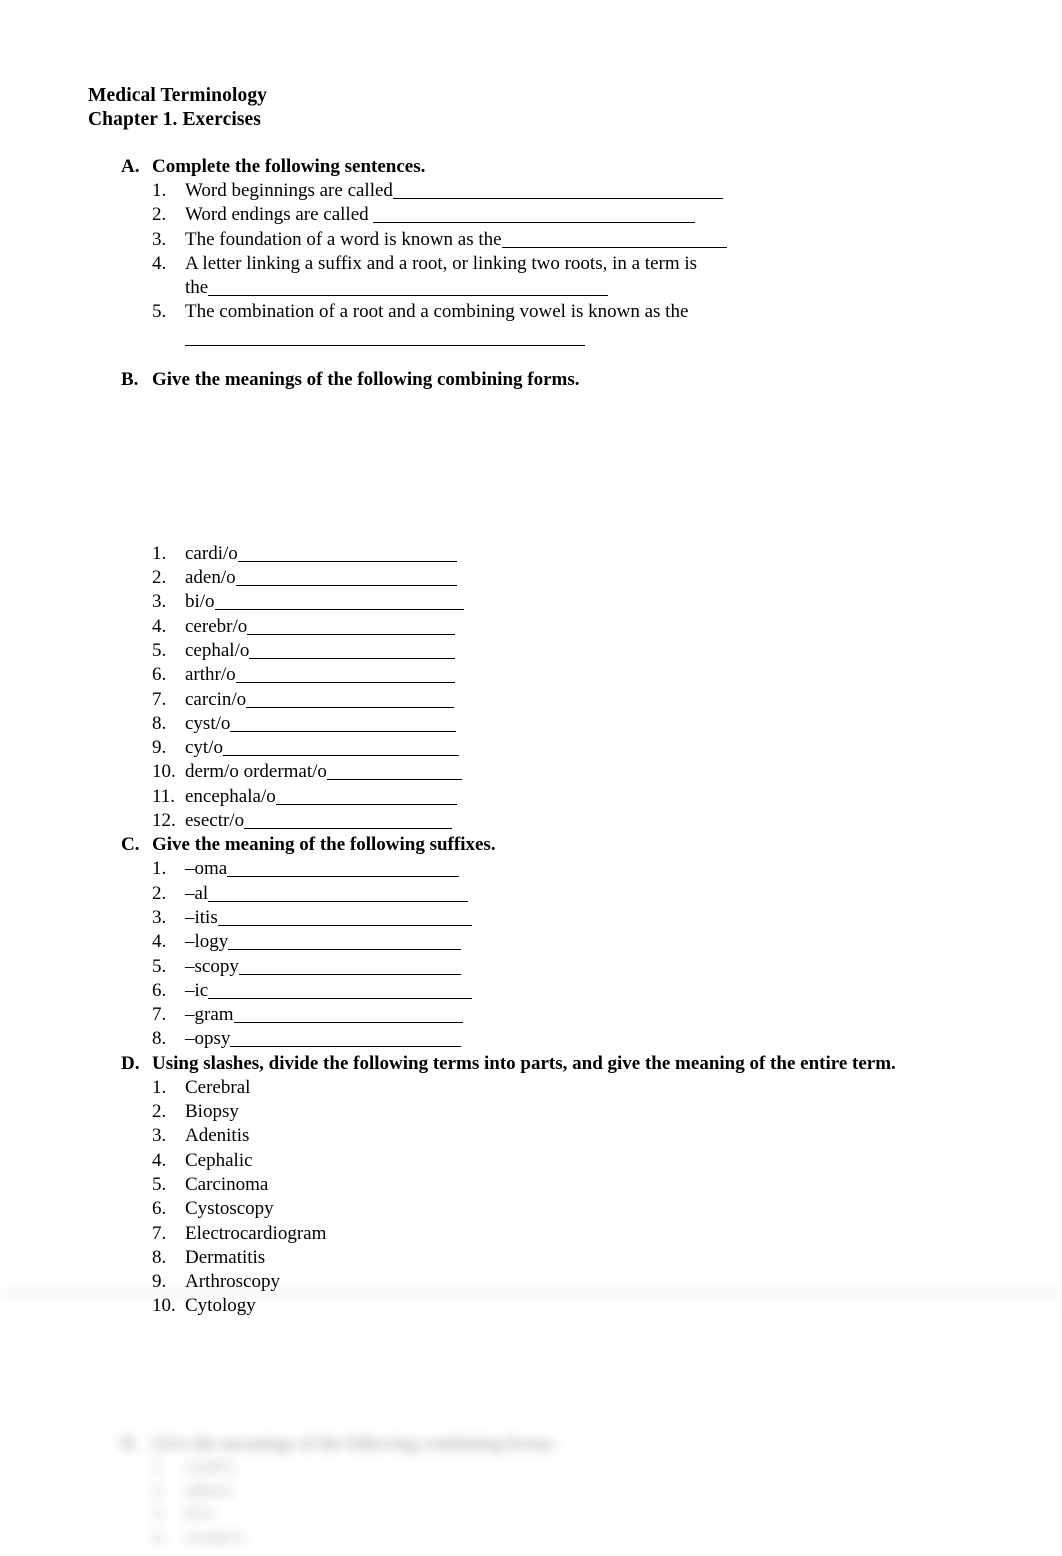 This screenshot has width=1062, height=1556. What do you see at coordinates (538, 675) in the screenshot?
I see `list-item: 6. arthr/o` at bounding box center [538, 675].